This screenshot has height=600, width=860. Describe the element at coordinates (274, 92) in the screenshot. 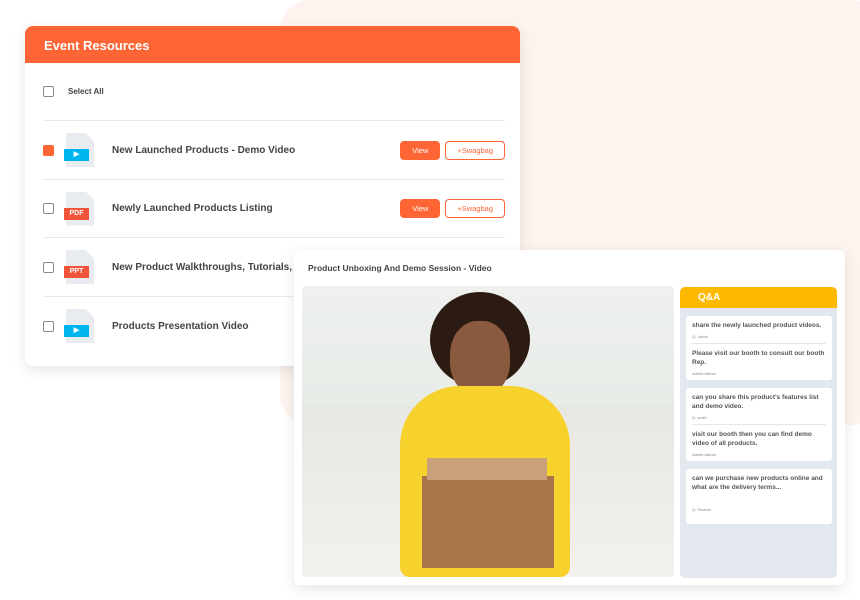

I see `select-all-row: Select All` at that location.